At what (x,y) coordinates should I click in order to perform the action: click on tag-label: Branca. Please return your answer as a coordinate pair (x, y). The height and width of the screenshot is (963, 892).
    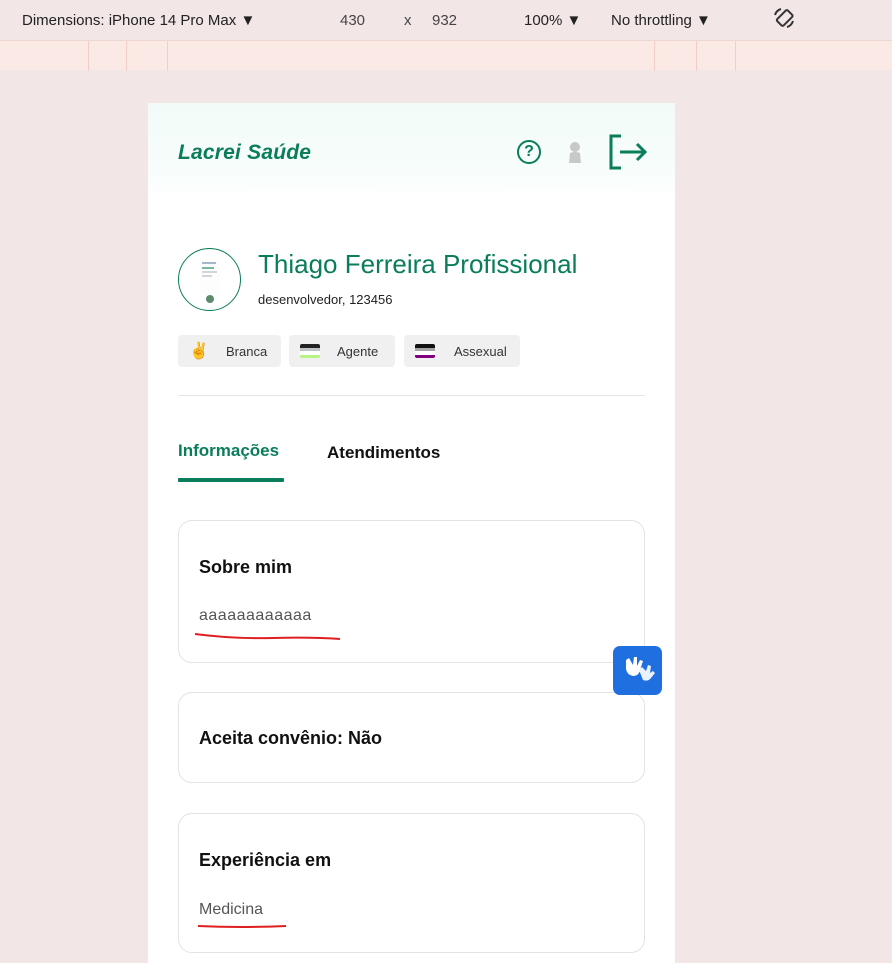
    Looking at the image, I should click on (247, 351).